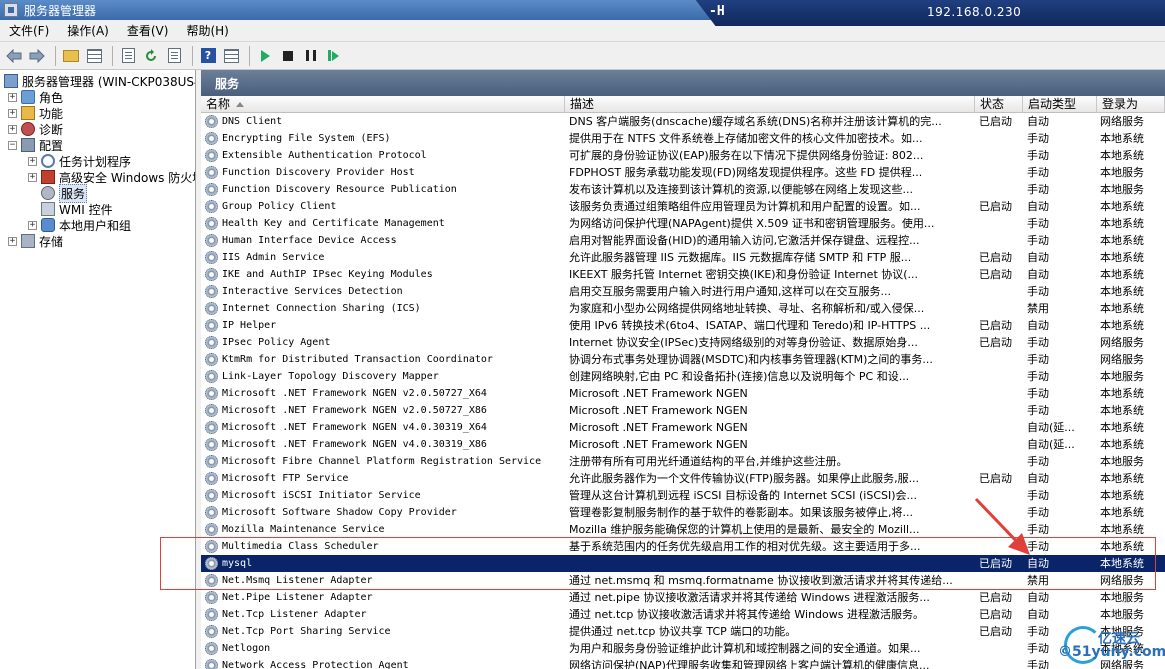 The height and width of the screenshot is (669, 1165). I want to click on tree-root: 服务器管理器 (WIN-CKP038US4U, so click(99, 81).